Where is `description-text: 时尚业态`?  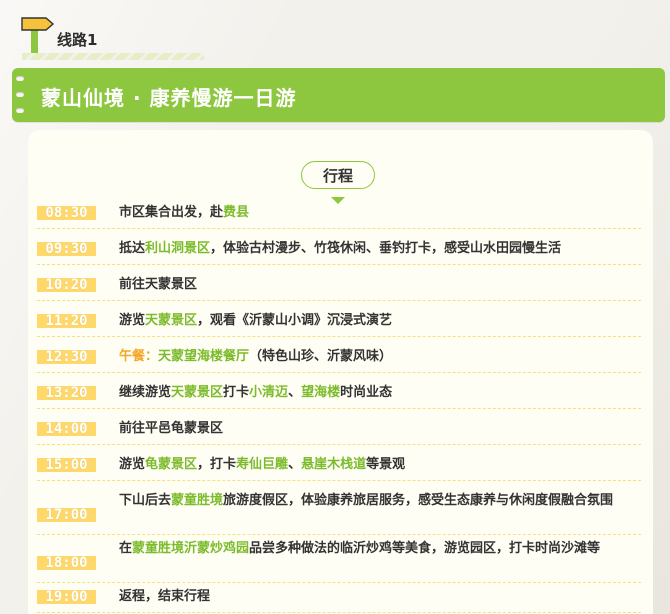
description-text: 时尚业态 is located at coordinates (366, 392).